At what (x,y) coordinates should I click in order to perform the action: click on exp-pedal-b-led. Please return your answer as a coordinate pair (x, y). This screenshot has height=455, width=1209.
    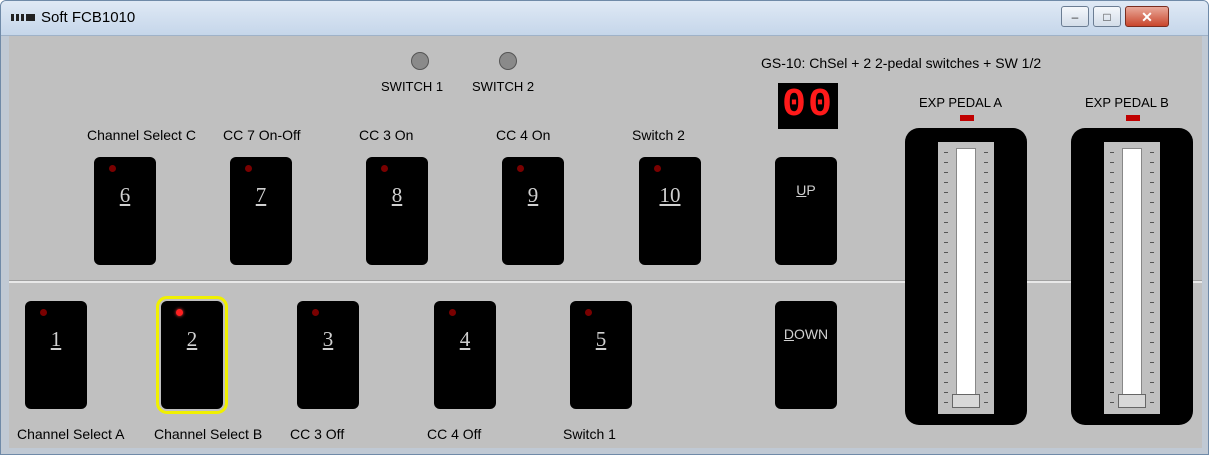
    Looking at the image, I should click on (1133, 118).